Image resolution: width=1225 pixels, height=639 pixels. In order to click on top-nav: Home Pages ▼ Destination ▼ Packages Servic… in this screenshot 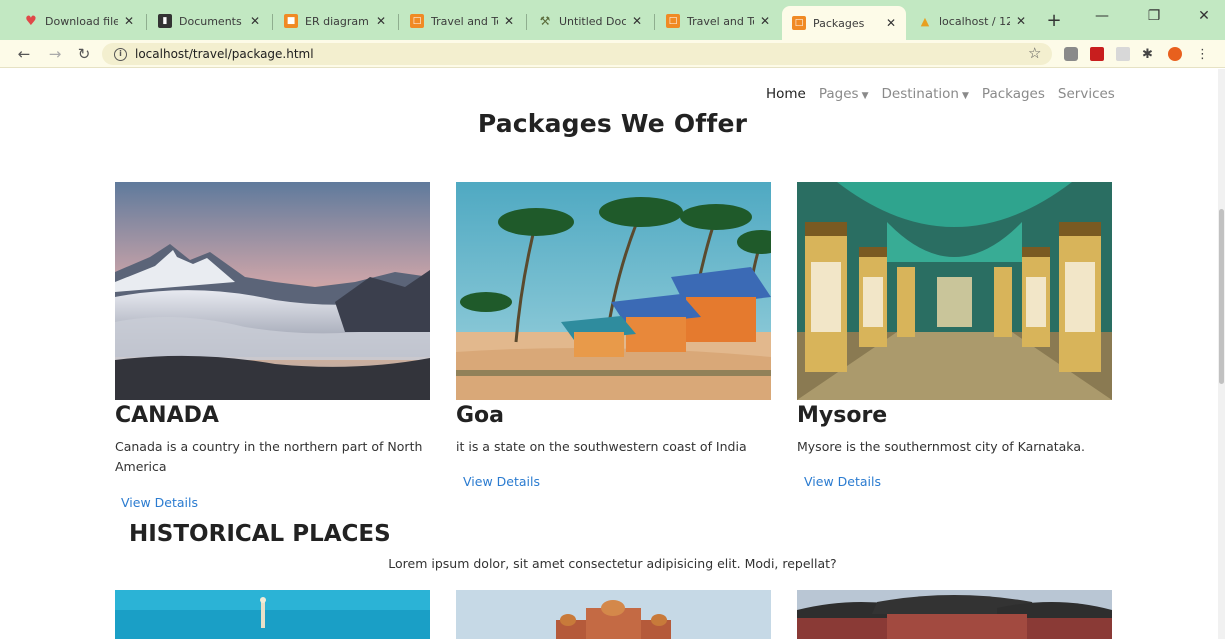, I will do `click(940, 94)`.